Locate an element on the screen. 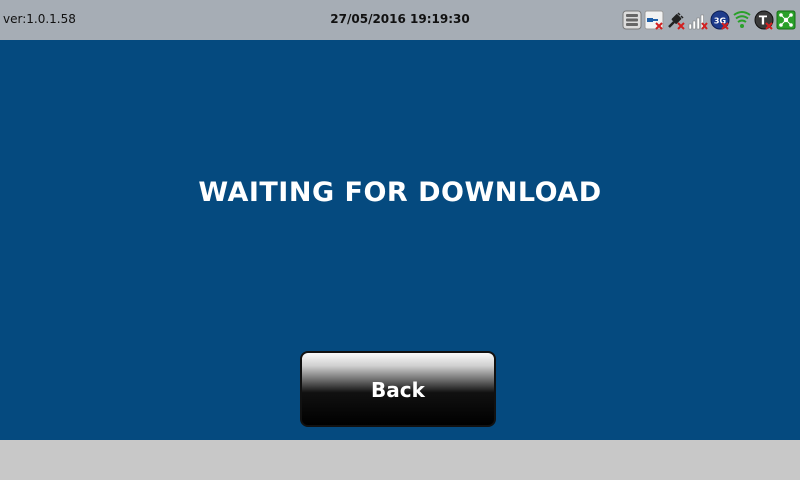 The height and width of the screenshot is (480, 800). network-icon is located at coordinates (786, 20).